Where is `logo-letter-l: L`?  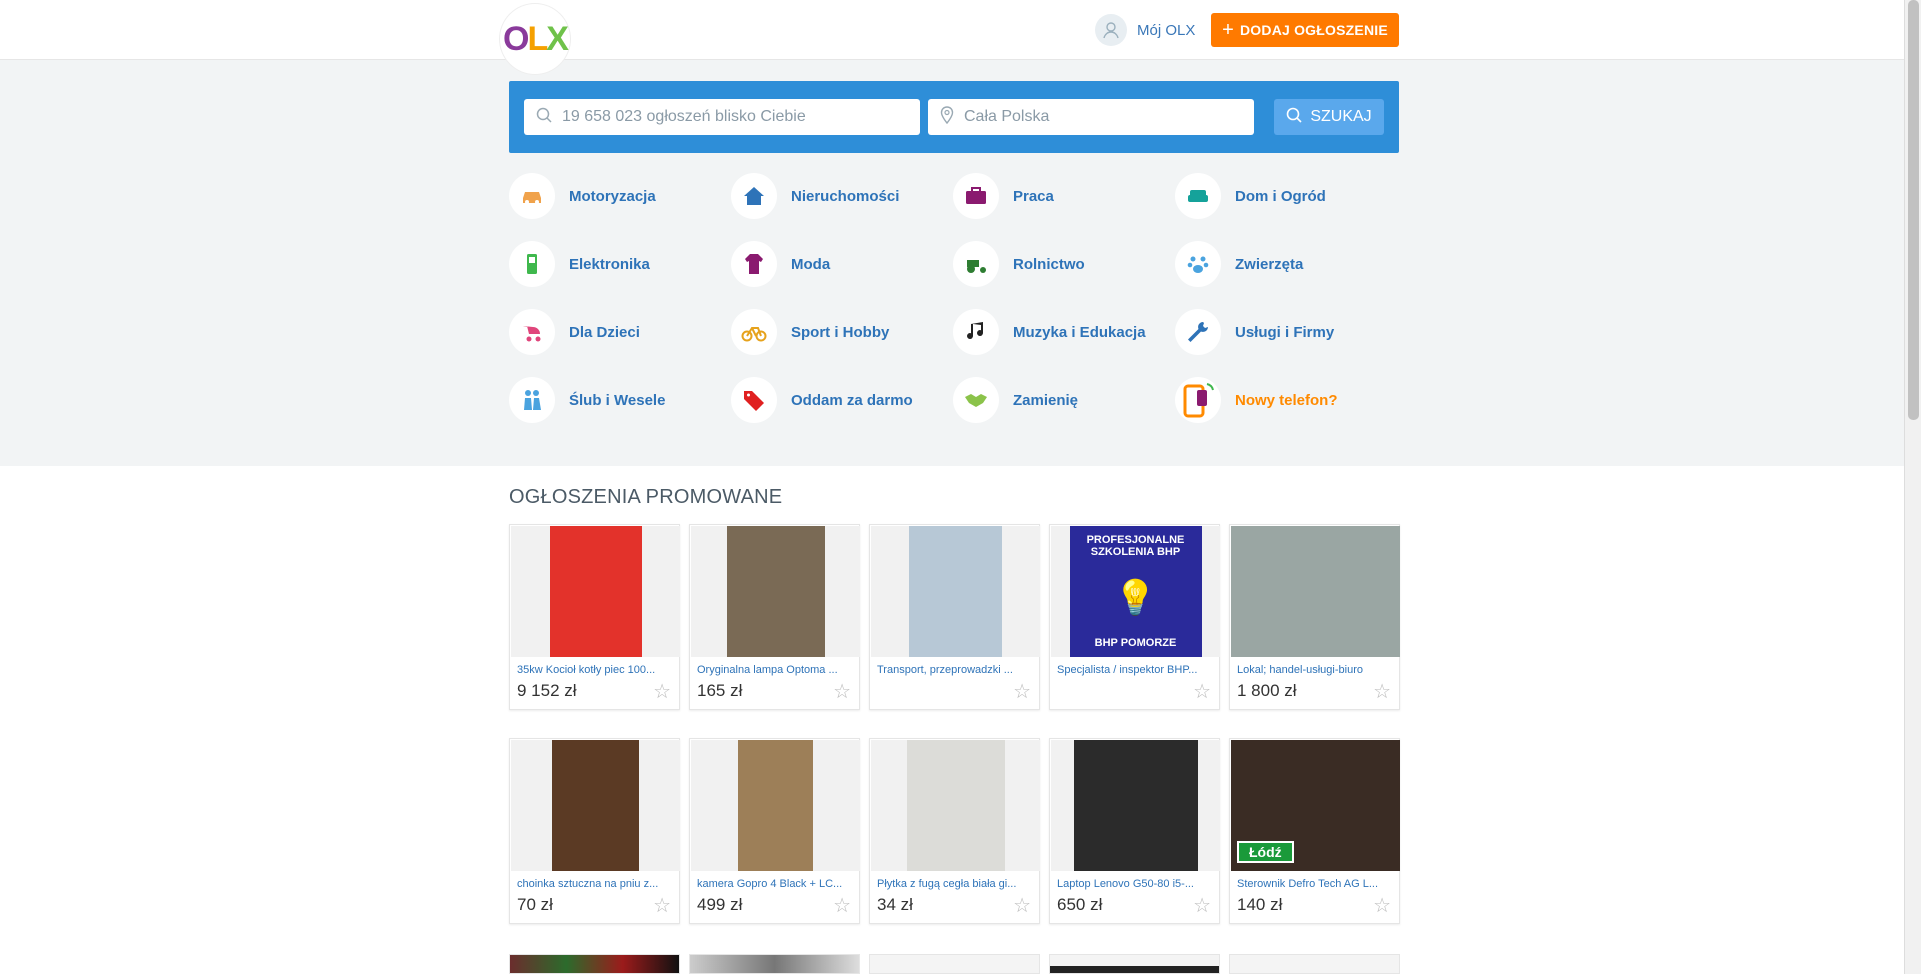 logo-letter-l: L is located at coordinates (537, 38).